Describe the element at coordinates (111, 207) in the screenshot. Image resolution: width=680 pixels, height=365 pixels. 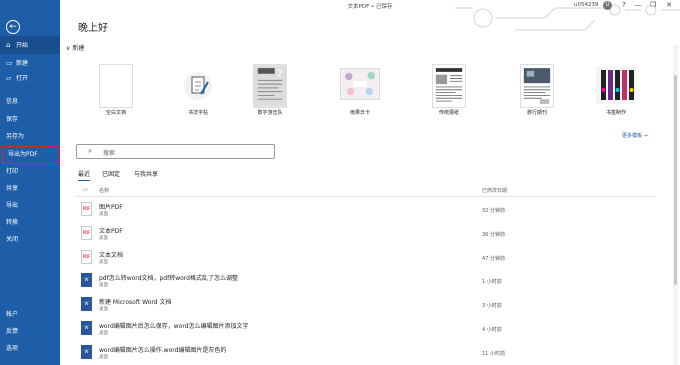
I see `file-name: 图片PDF` at that location.